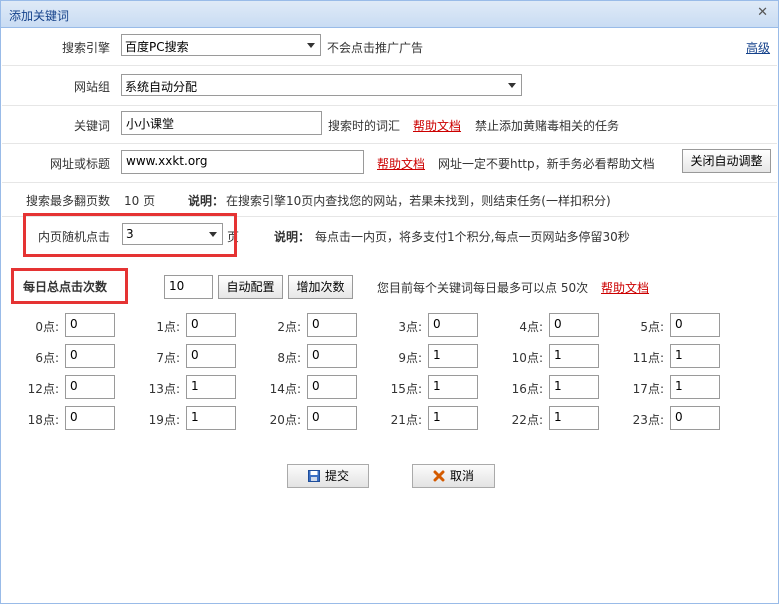  Describe the element at coordinates (418, 201) in the screenshot. I see `pages-desc: 在搜索引擎10页内查找您的网站，若果未找到，则结束任务(一样扣积分)` at that location.